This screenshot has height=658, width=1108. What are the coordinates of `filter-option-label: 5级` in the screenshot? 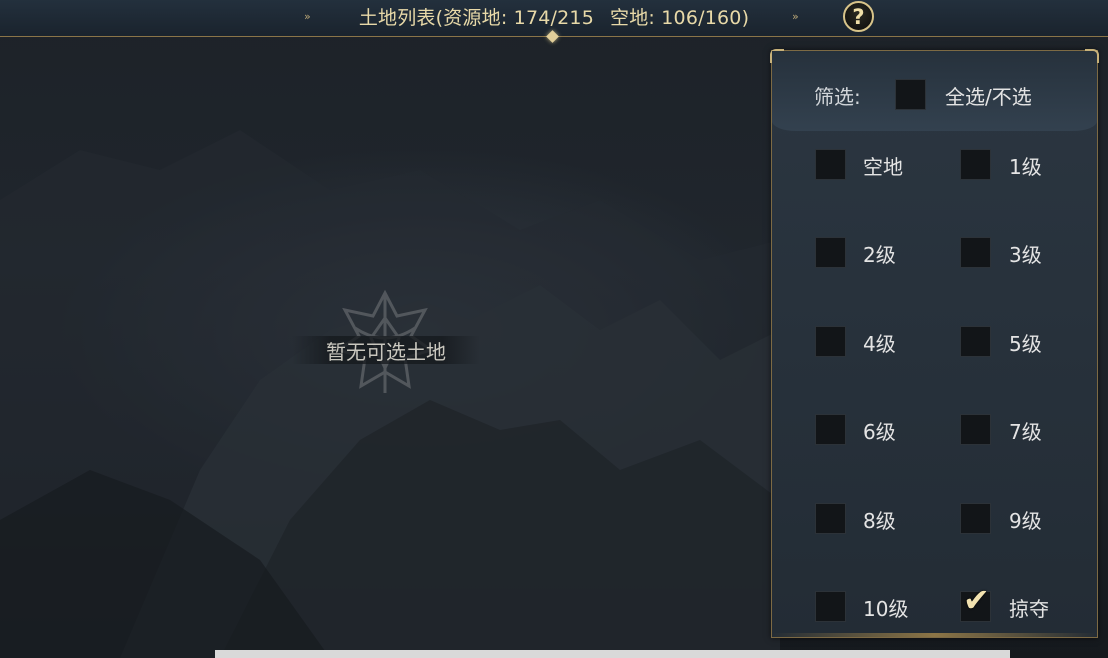 It's located at (1025, 342).